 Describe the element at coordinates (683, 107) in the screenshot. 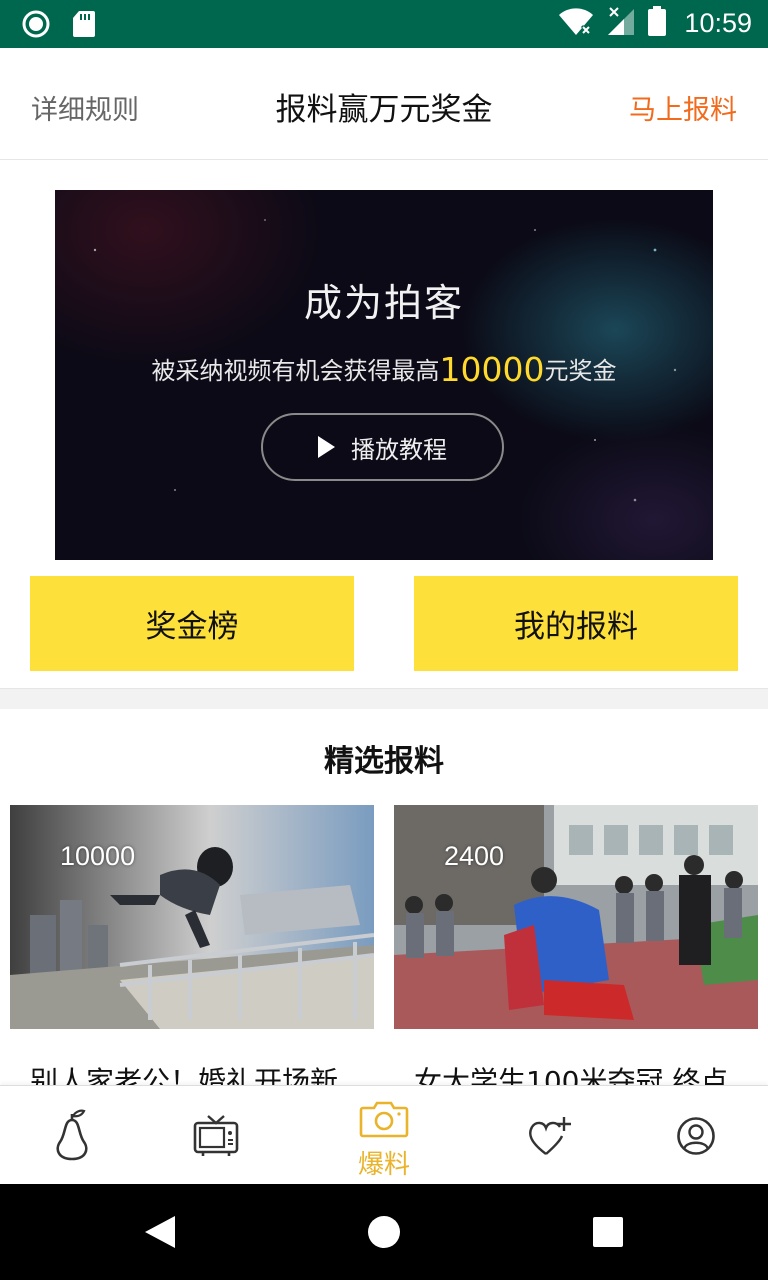

I see `report-now-link: 马上报料` at that location.